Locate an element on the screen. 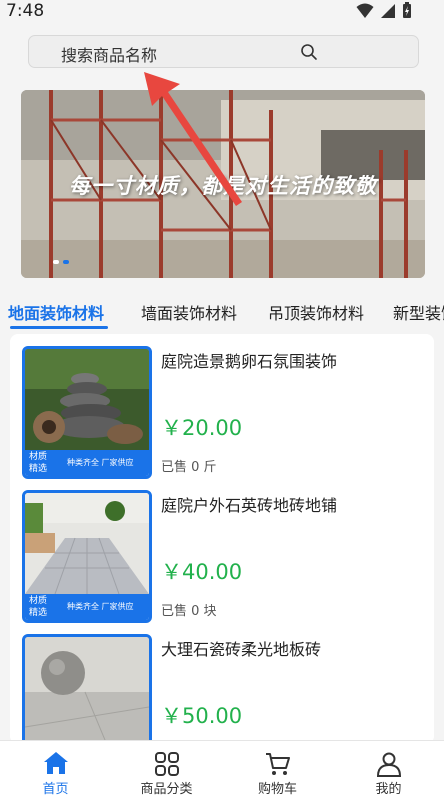 The image size is (444, 798). tab-new-materials: 新型装饰 is located at coordinates (418, 312).